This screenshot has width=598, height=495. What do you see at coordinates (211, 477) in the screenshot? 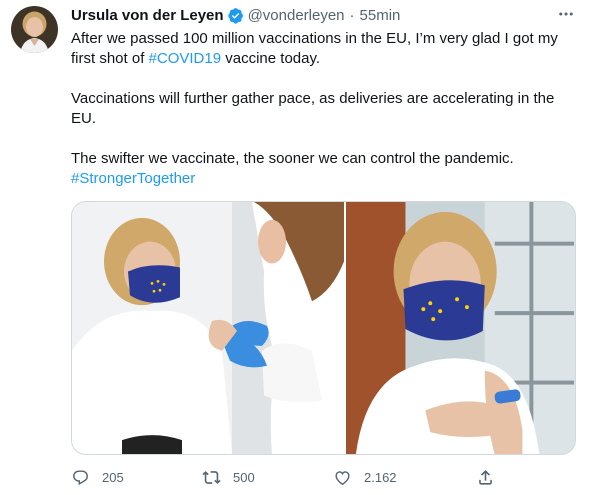
I see `retweet-icon` at bounding box center [211, 477].